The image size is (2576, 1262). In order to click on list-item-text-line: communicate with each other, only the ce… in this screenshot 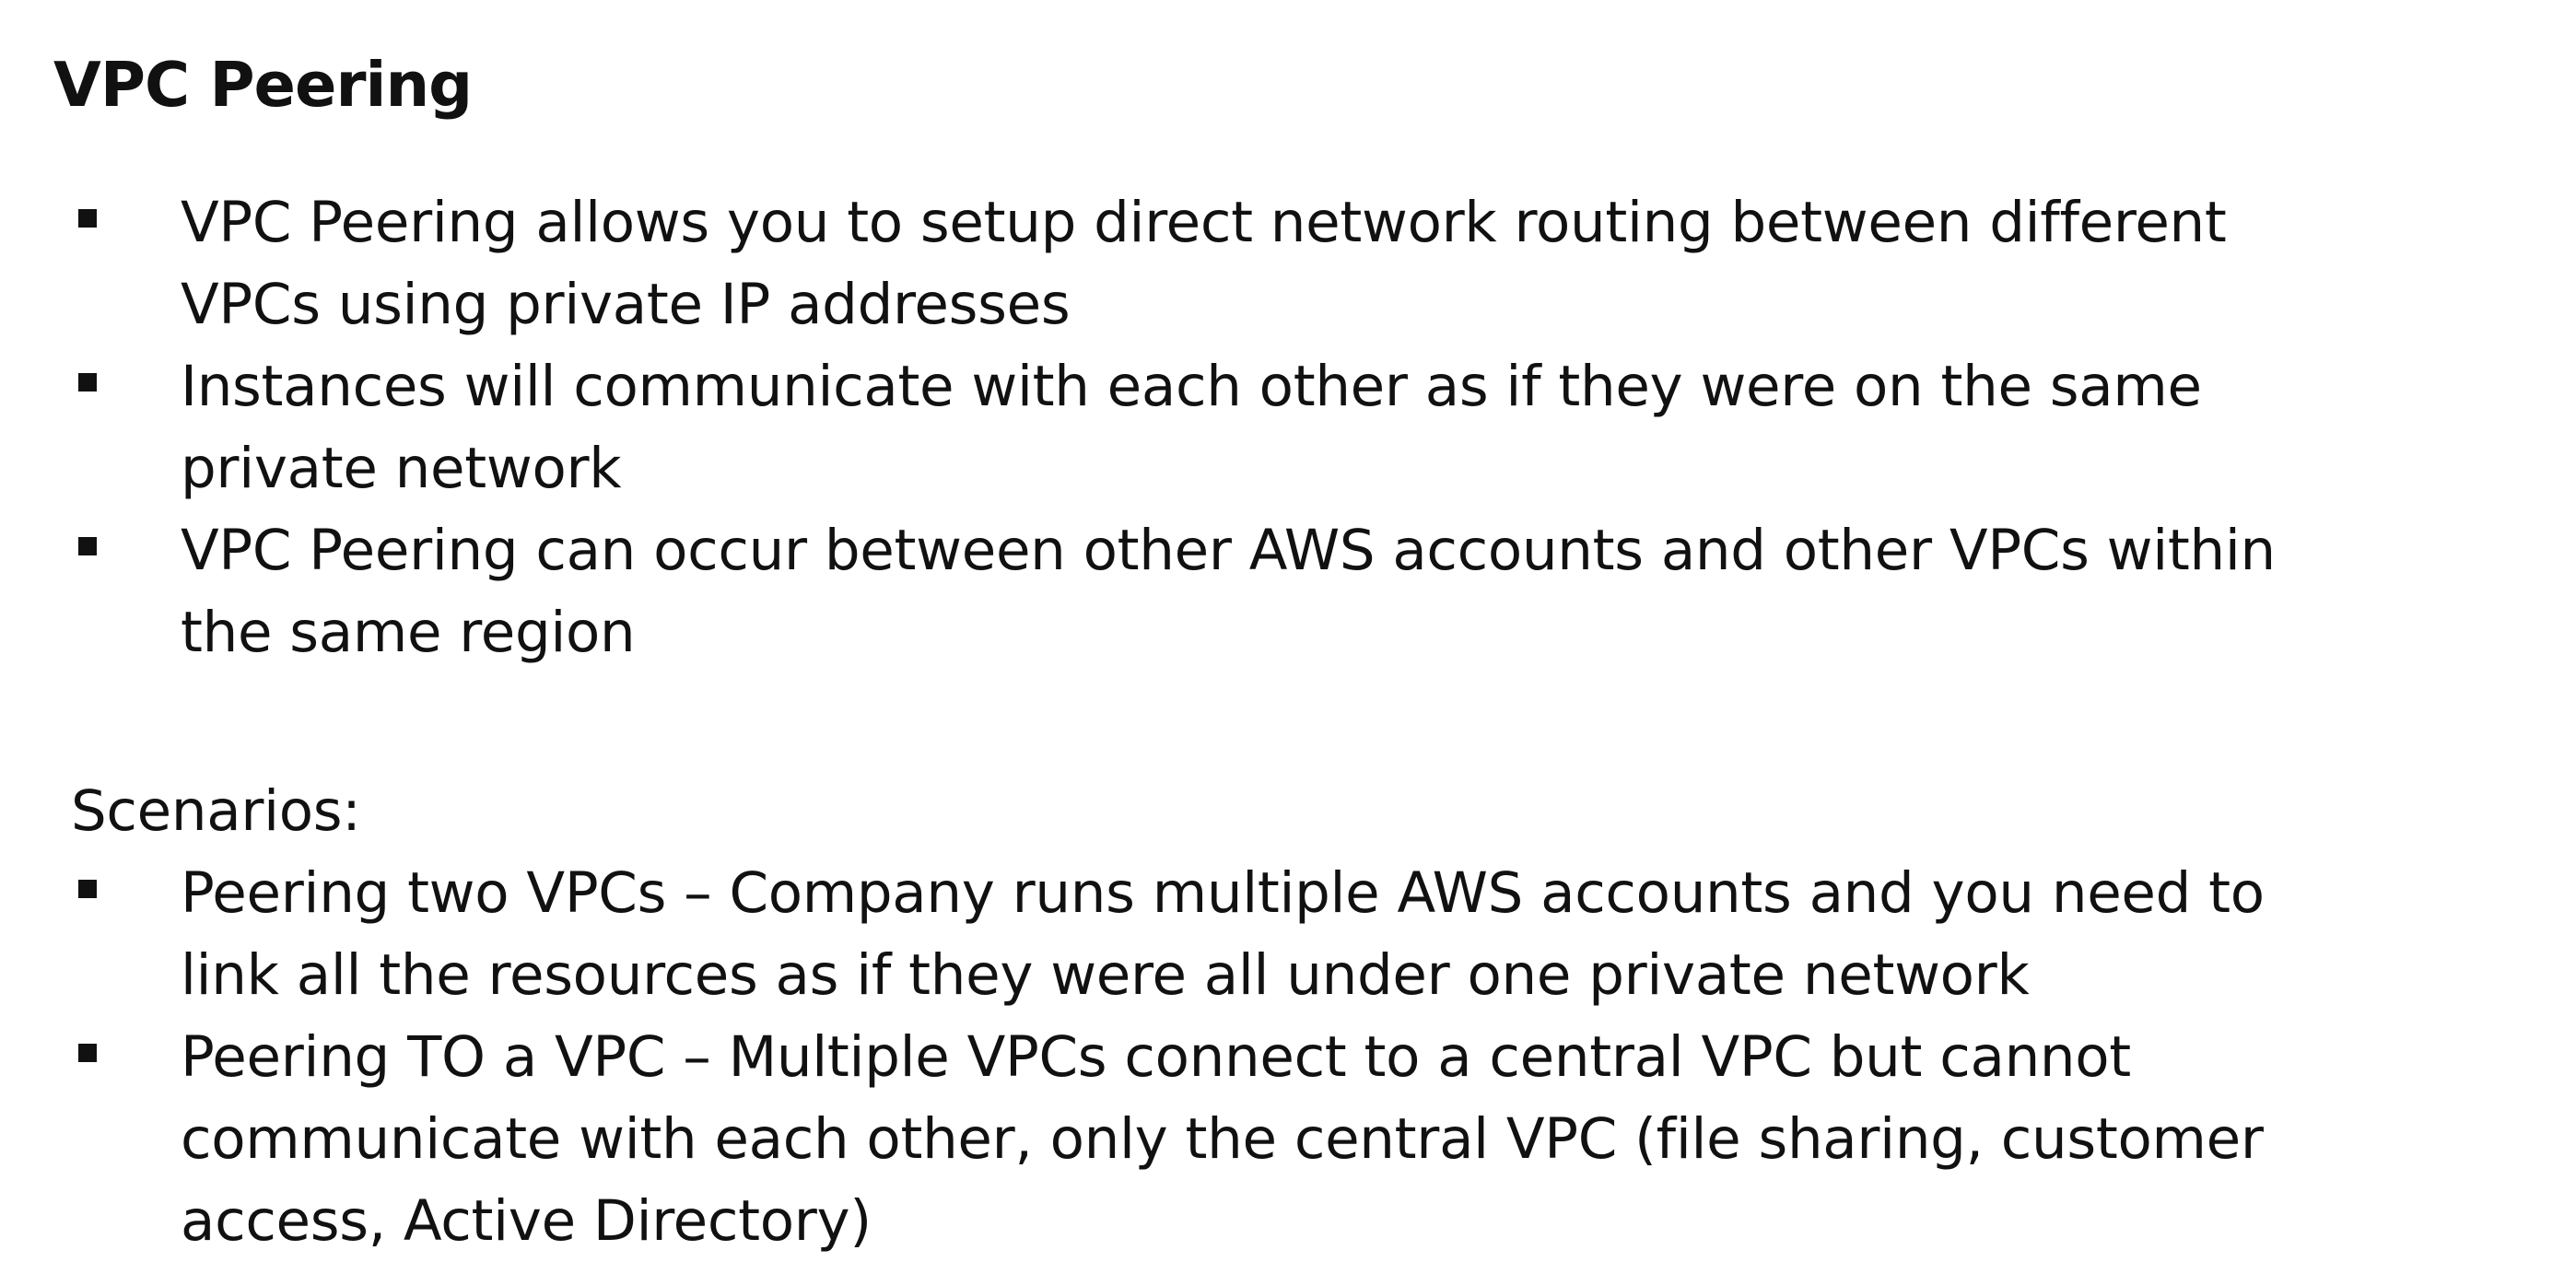, I will do `click(1222, 1139)`.